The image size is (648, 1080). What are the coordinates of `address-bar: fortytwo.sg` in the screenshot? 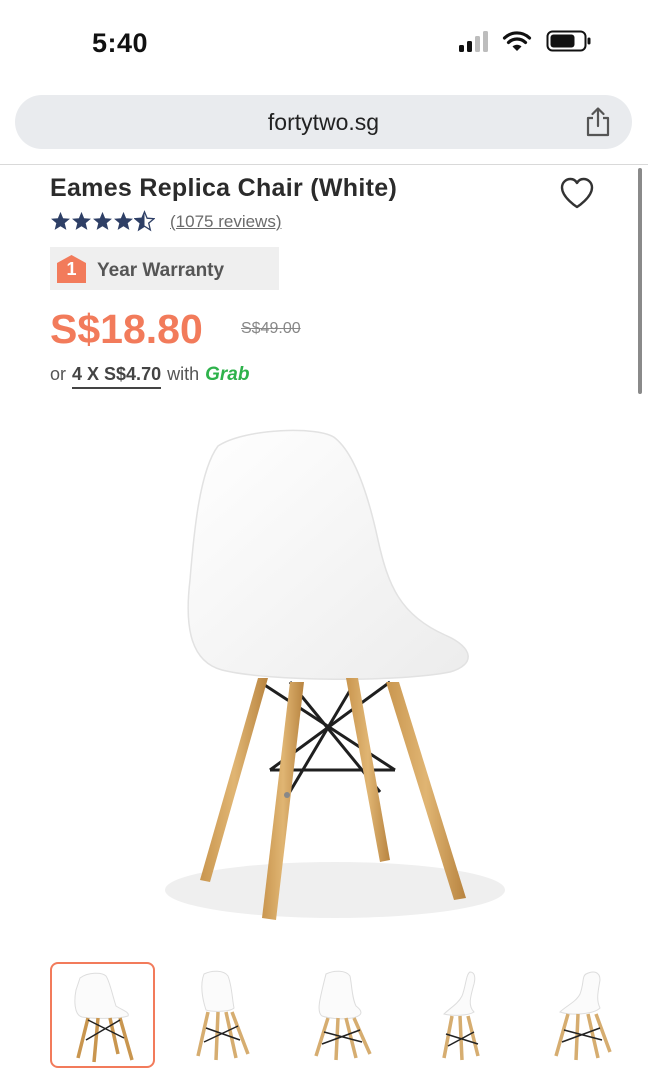 It's located at (323, 122).